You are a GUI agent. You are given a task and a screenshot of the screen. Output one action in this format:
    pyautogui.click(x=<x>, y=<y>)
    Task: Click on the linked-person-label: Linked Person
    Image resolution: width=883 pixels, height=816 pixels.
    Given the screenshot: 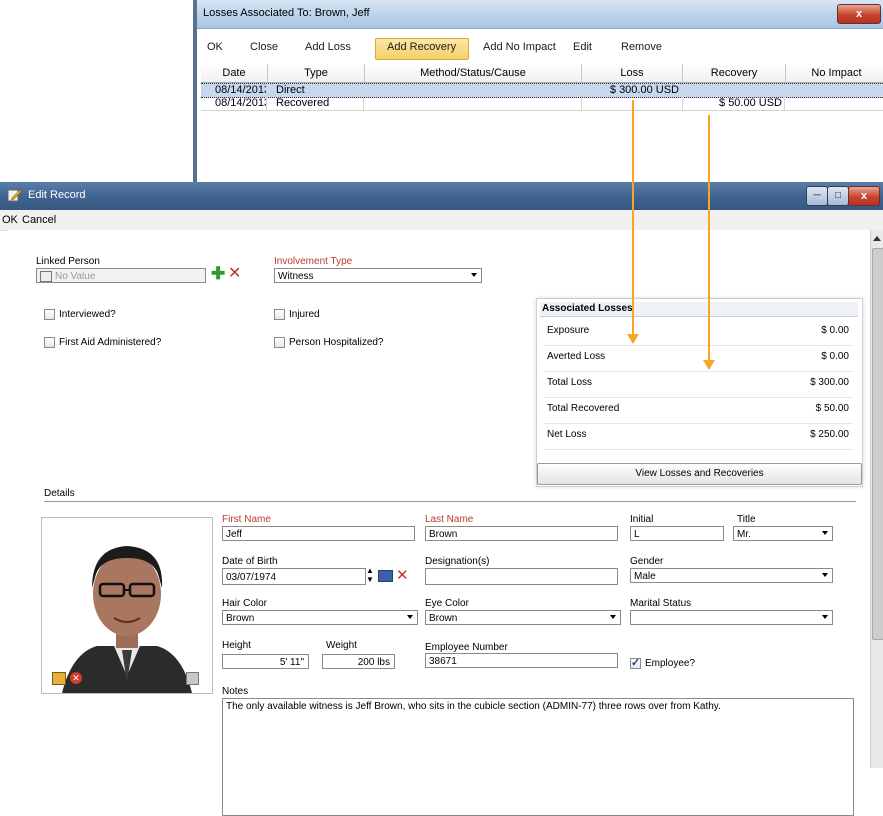 What is the action you would take?
    pyautogui.click(x=68, y=261)
    